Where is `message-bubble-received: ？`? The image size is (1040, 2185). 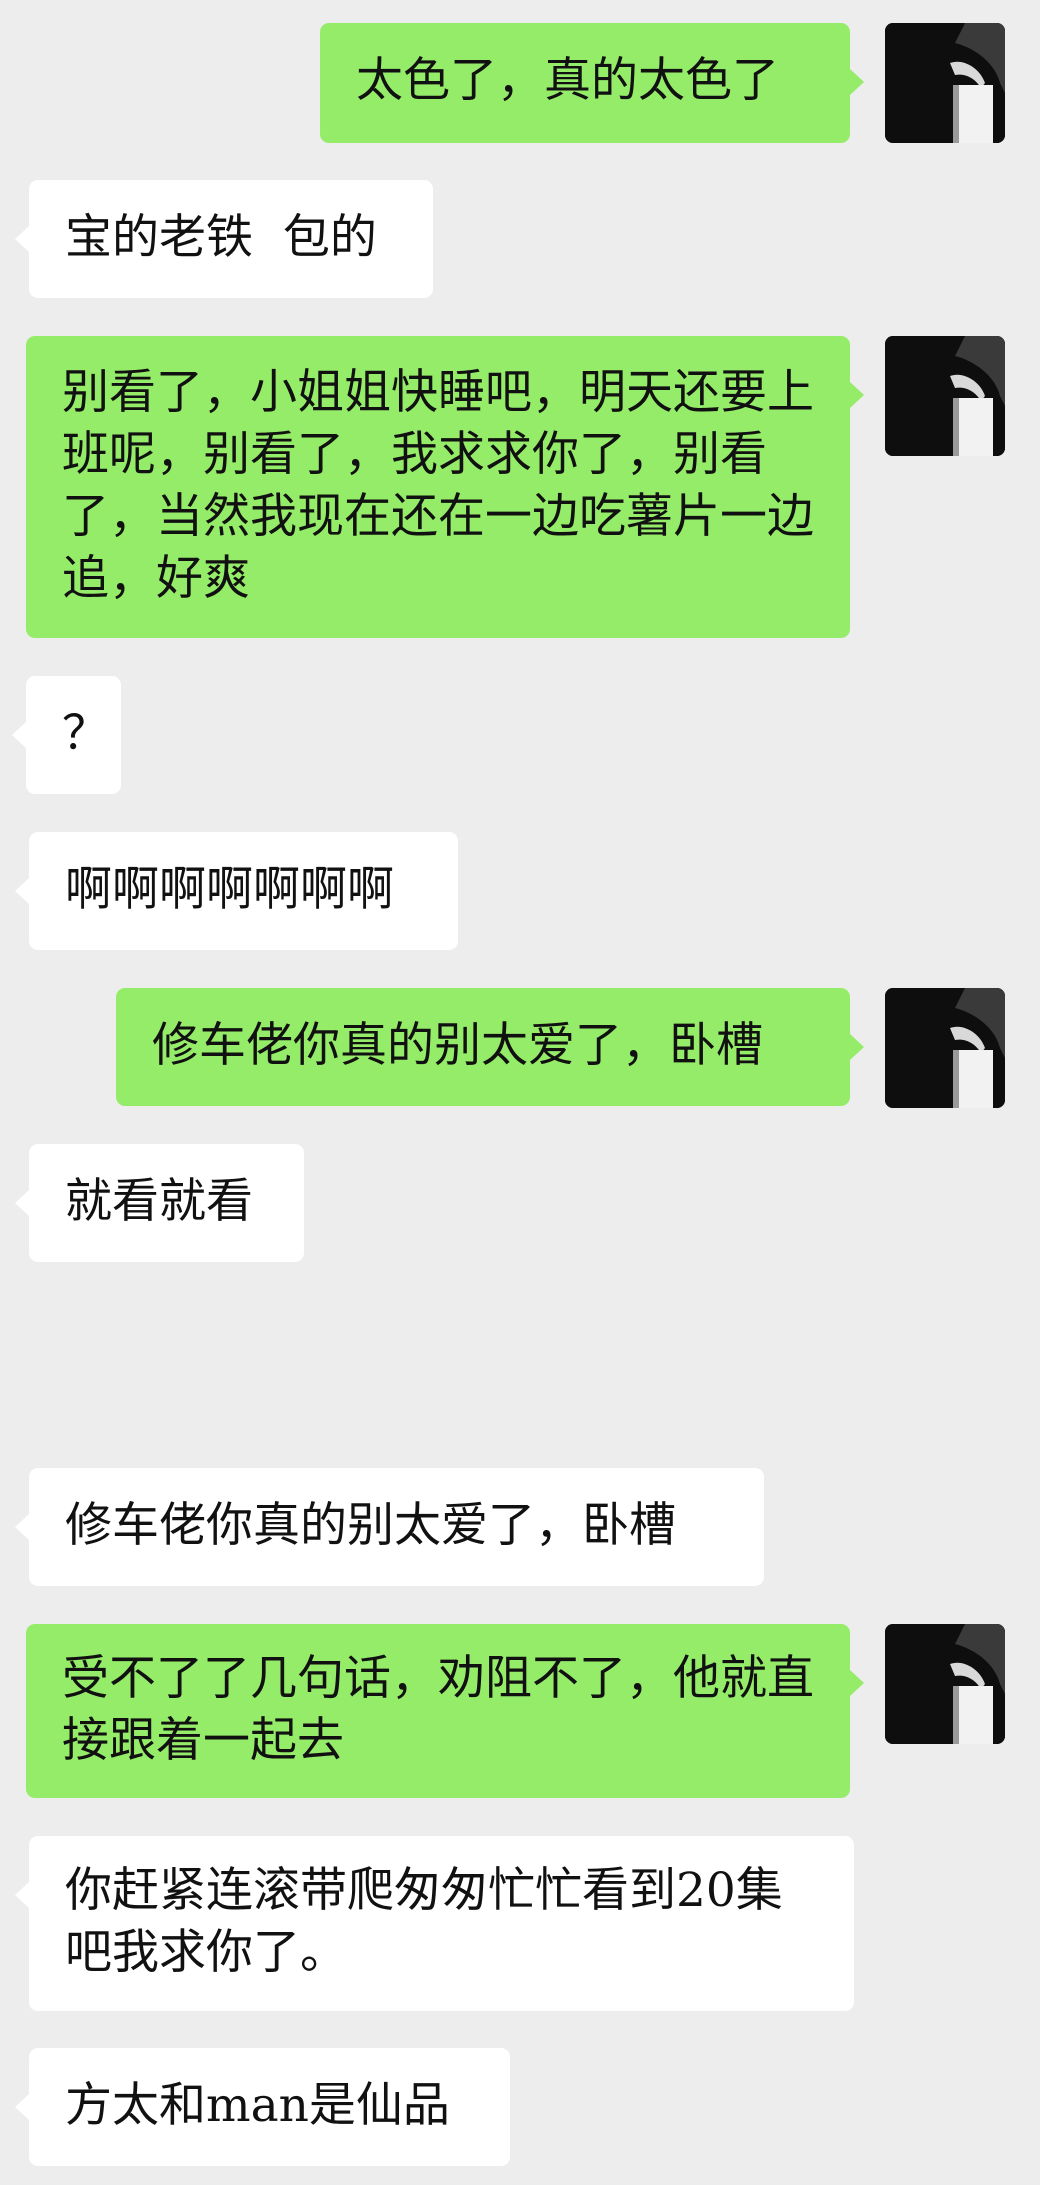
message-bubble-received: ？ is located at coordinates (66, 735).